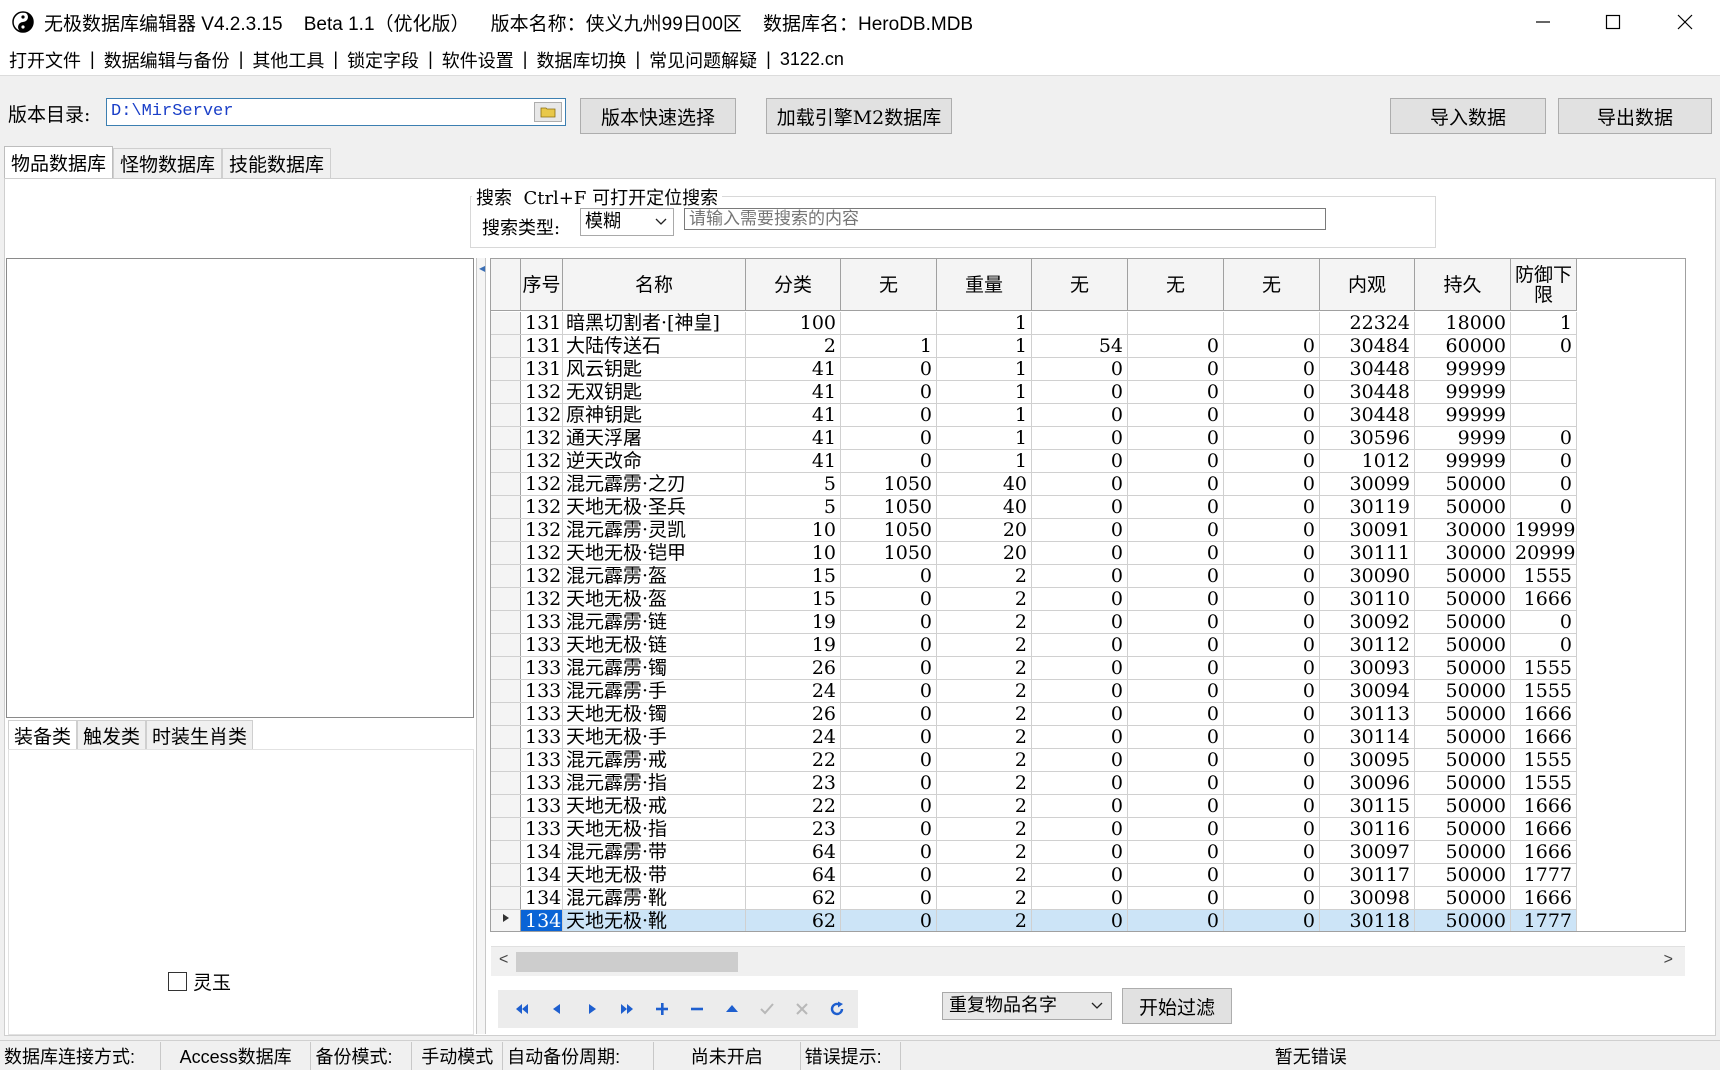 The height and width of the screenshot is (1070, 1720). What do you see at coordinates (793, 553) in the screenshot?
I see `table-cell: 10` at bounding box center [793, 553].